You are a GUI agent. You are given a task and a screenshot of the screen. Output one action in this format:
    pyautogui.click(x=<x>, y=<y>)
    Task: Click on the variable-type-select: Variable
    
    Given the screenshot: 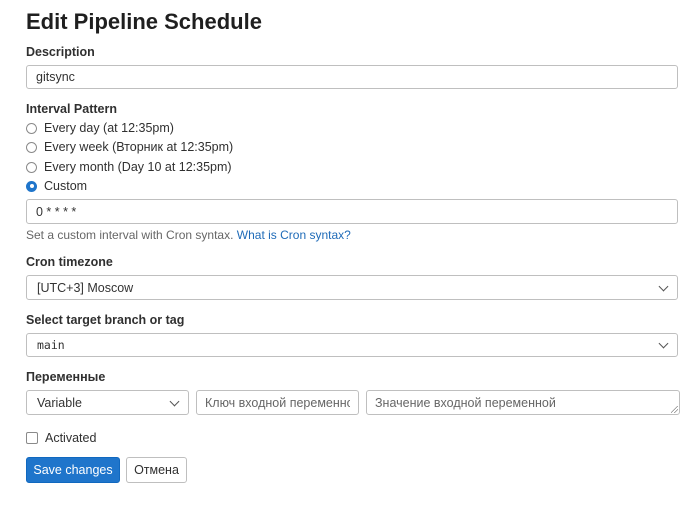 What is the action you would take?
    pyautogui.click(x=107, y=402)
    